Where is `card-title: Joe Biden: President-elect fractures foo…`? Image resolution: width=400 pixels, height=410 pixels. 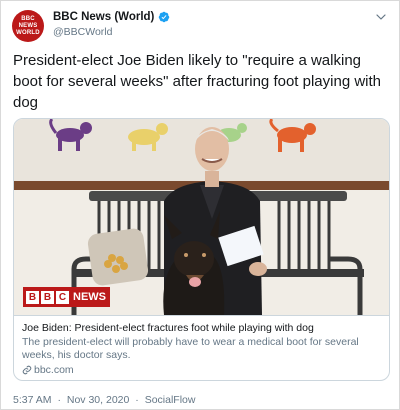
card-title: Joe Biden: President-elect fractures foo… is located at coordinates (201, 328).